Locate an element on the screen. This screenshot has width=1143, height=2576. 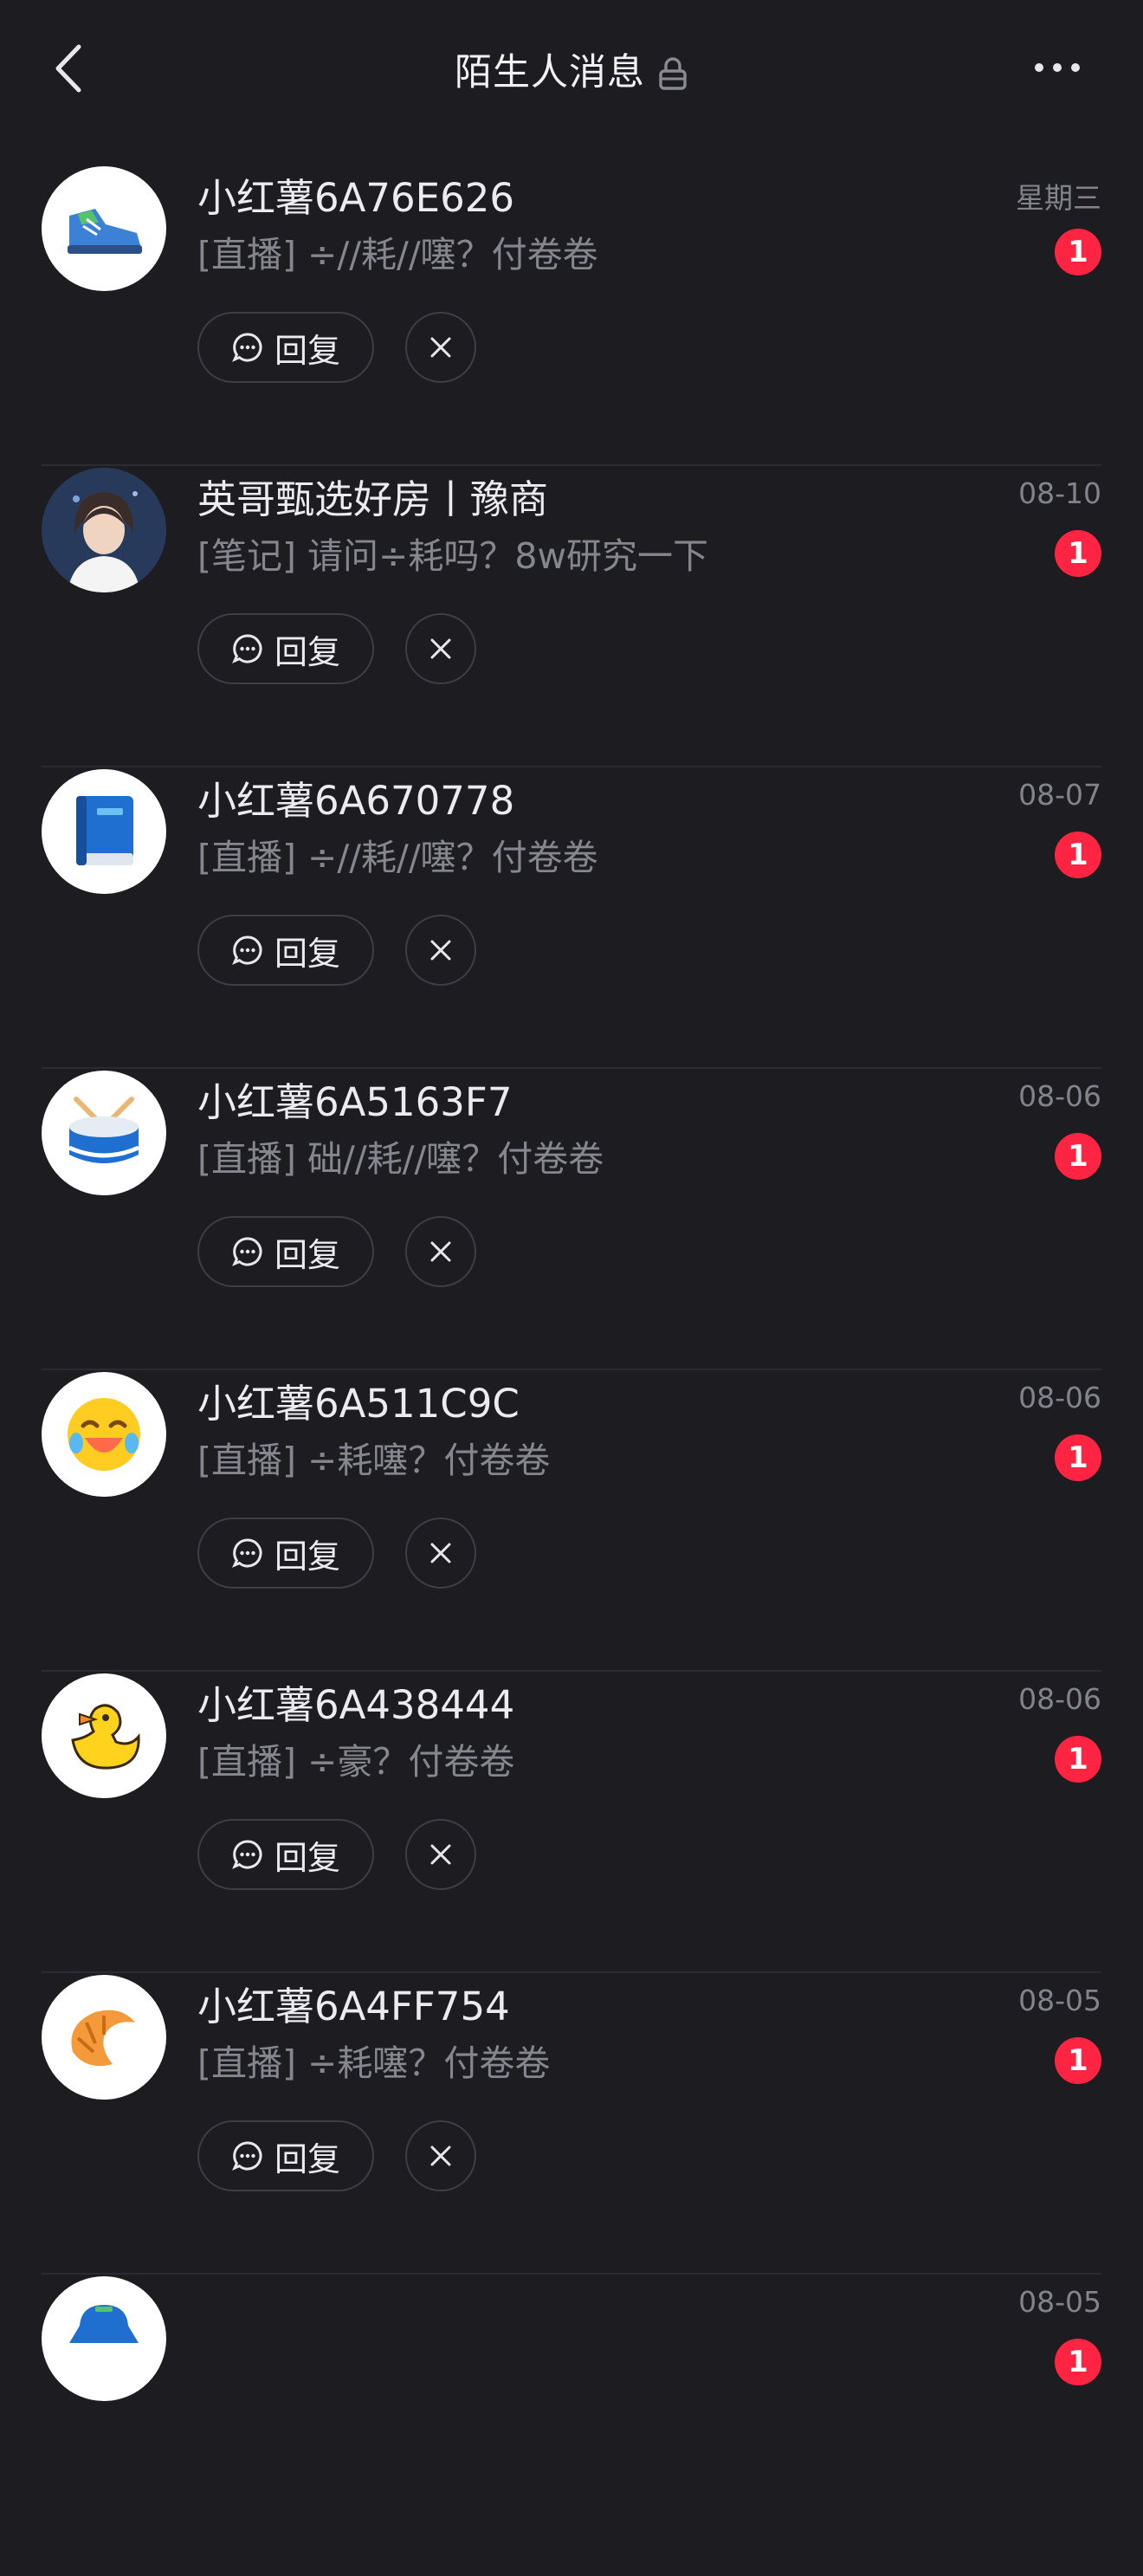
more-button is located at coordinates (1058, 67).